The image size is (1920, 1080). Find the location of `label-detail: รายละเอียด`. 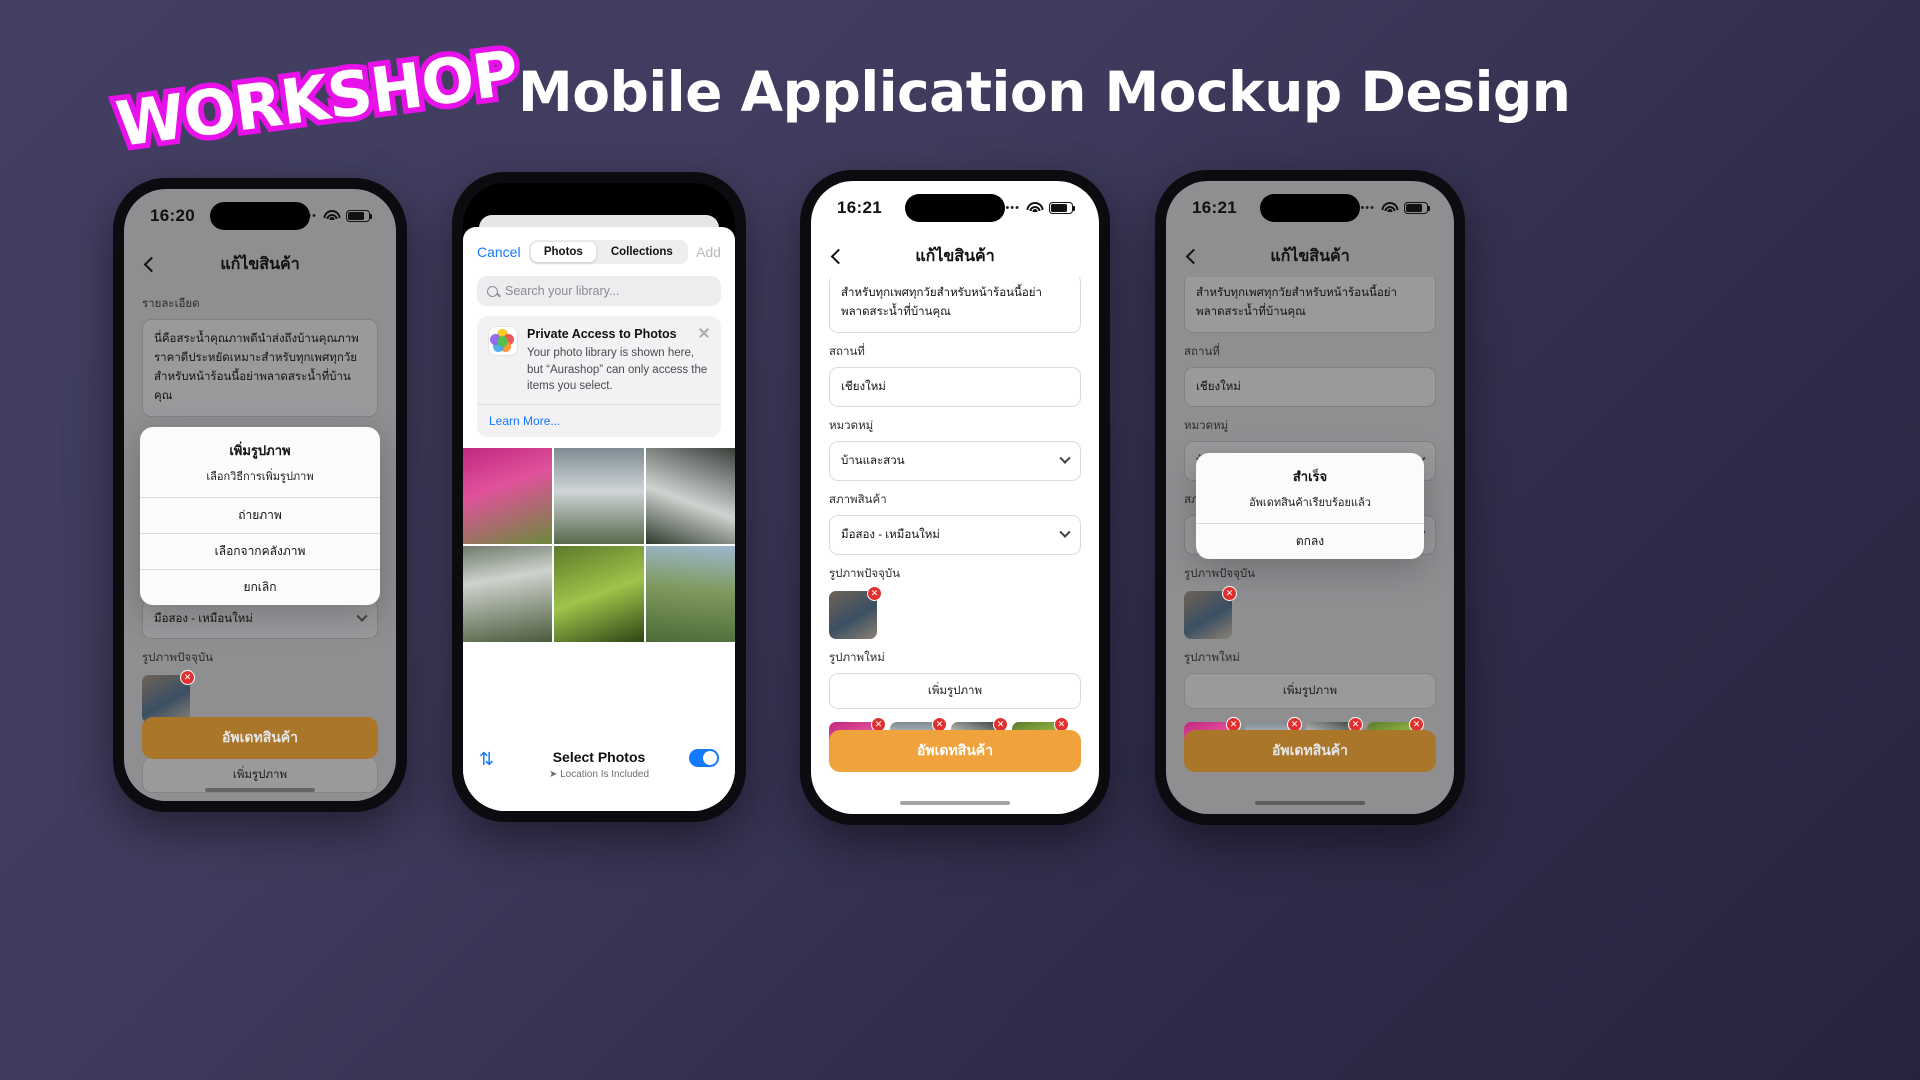

label-detail: รายละเอียด is located at coordinates (171, 304).